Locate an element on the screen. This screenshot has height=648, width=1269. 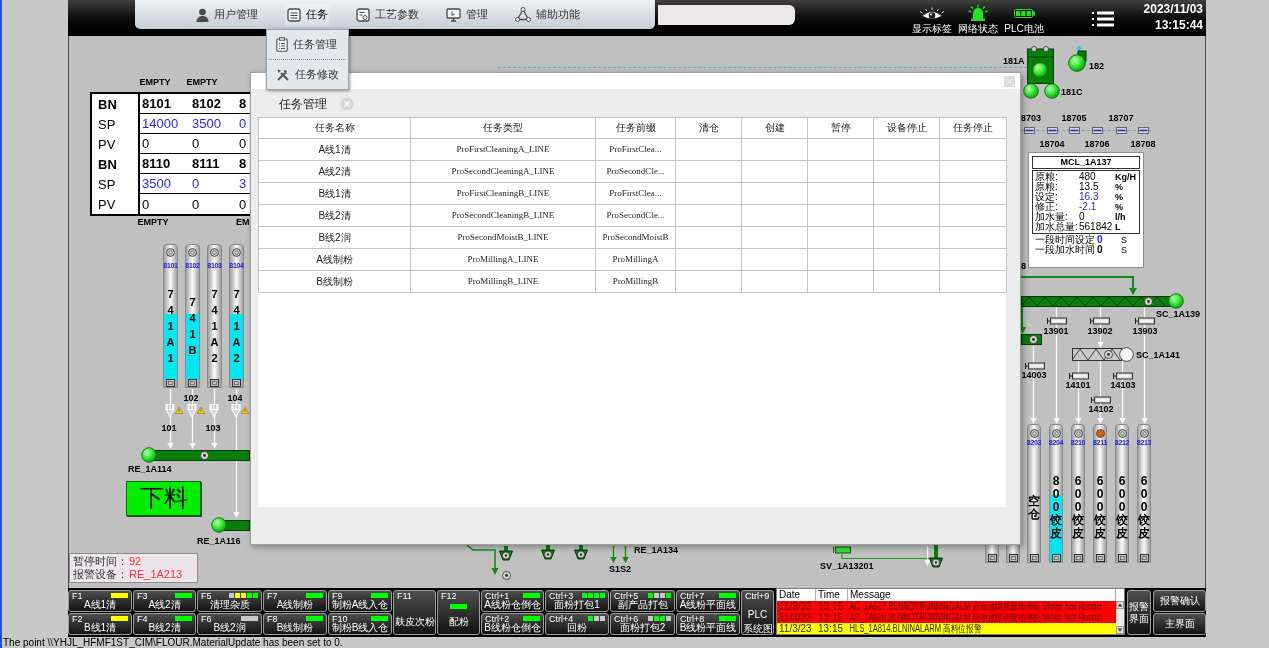
search-field is located at coordinates (726, 15).